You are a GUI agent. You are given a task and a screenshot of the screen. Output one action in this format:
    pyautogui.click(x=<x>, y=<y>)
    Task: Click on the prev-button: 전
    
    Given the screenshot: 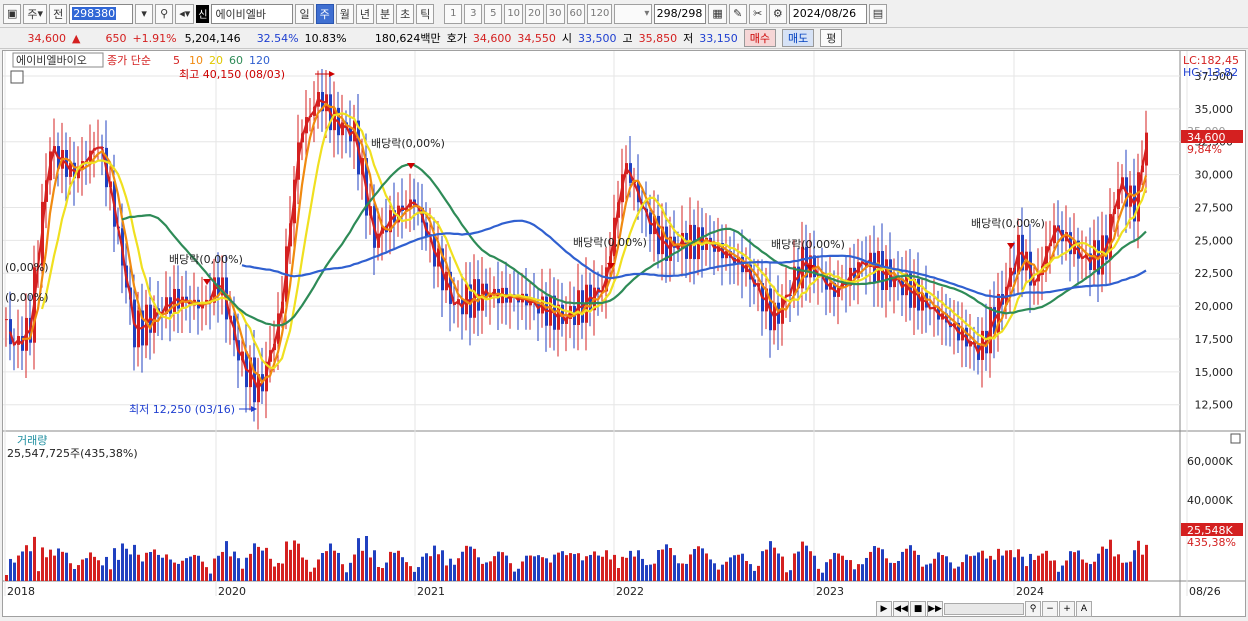 What is the action you would take?
    pyautogui.click(x=58, y=13)
    